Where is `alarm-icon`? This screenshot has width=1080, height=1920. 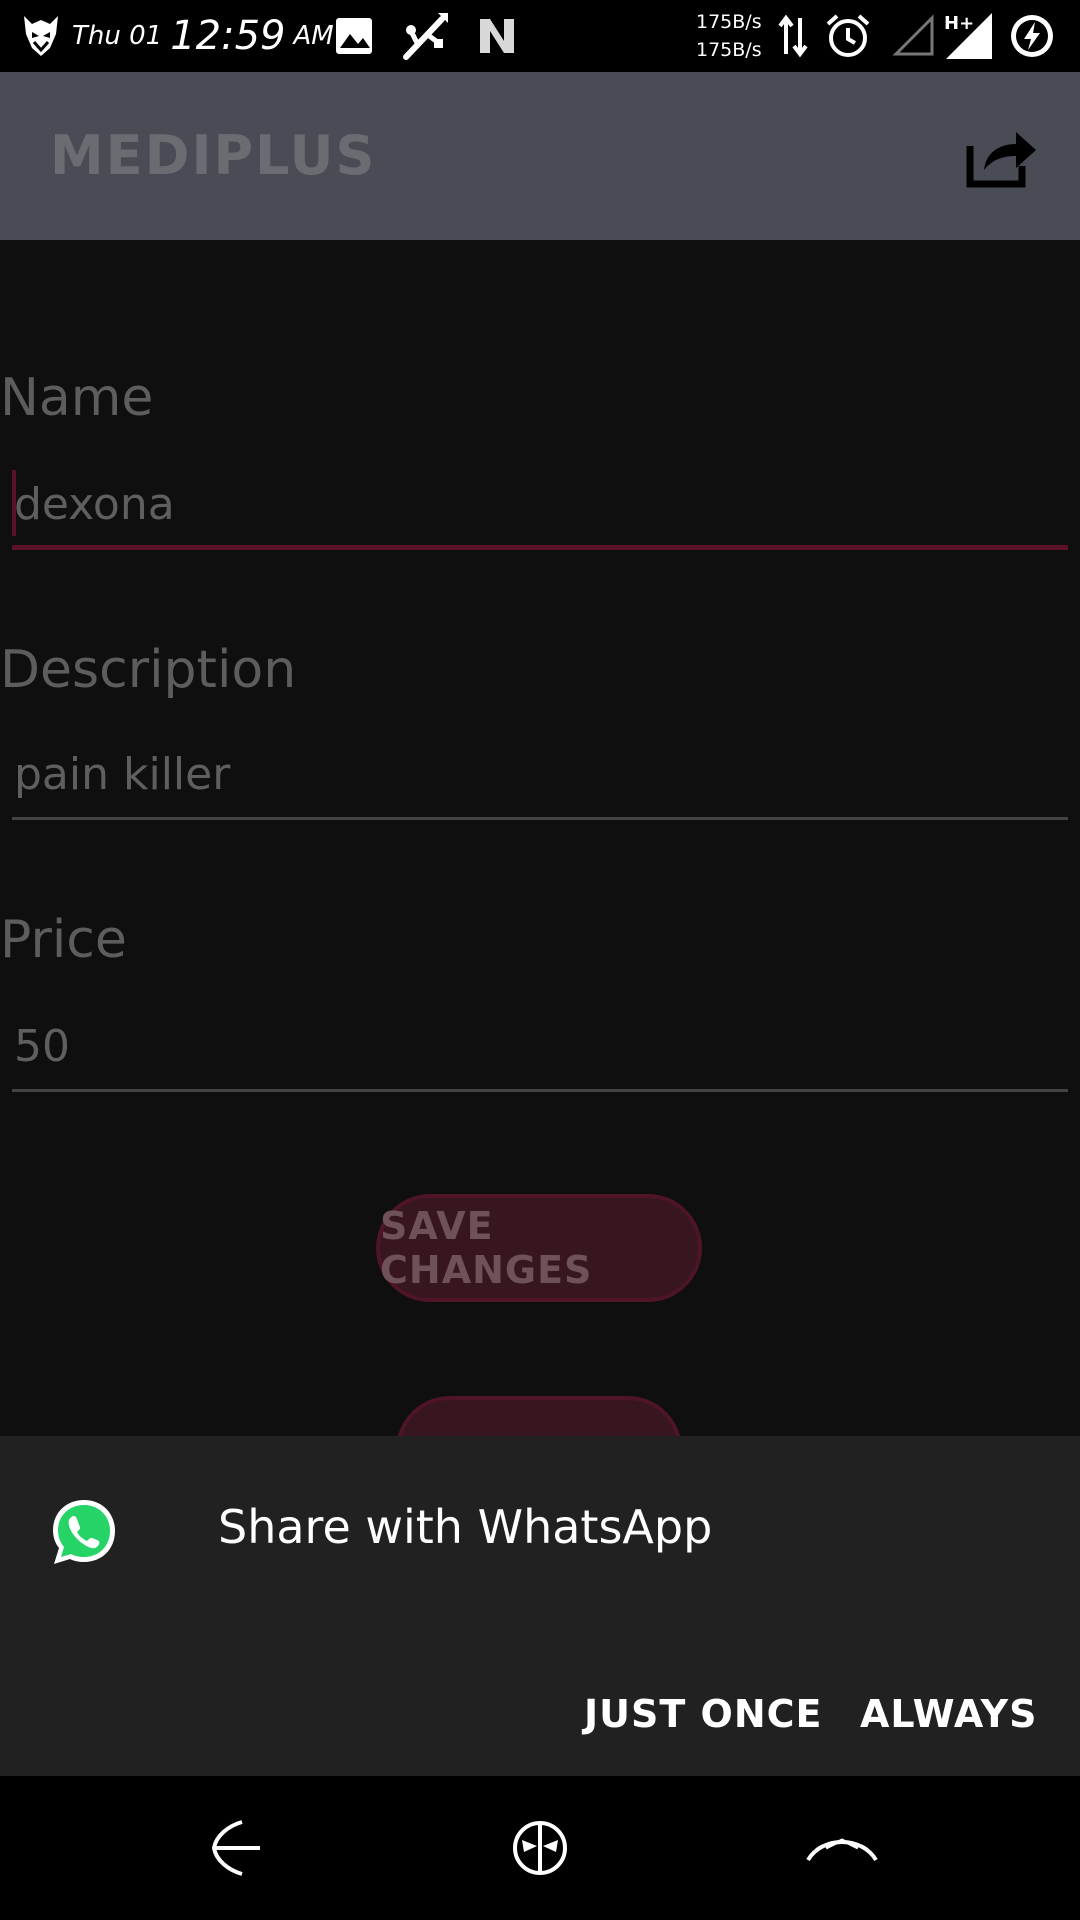 alarm-icon is located at coordinates (848, 36).